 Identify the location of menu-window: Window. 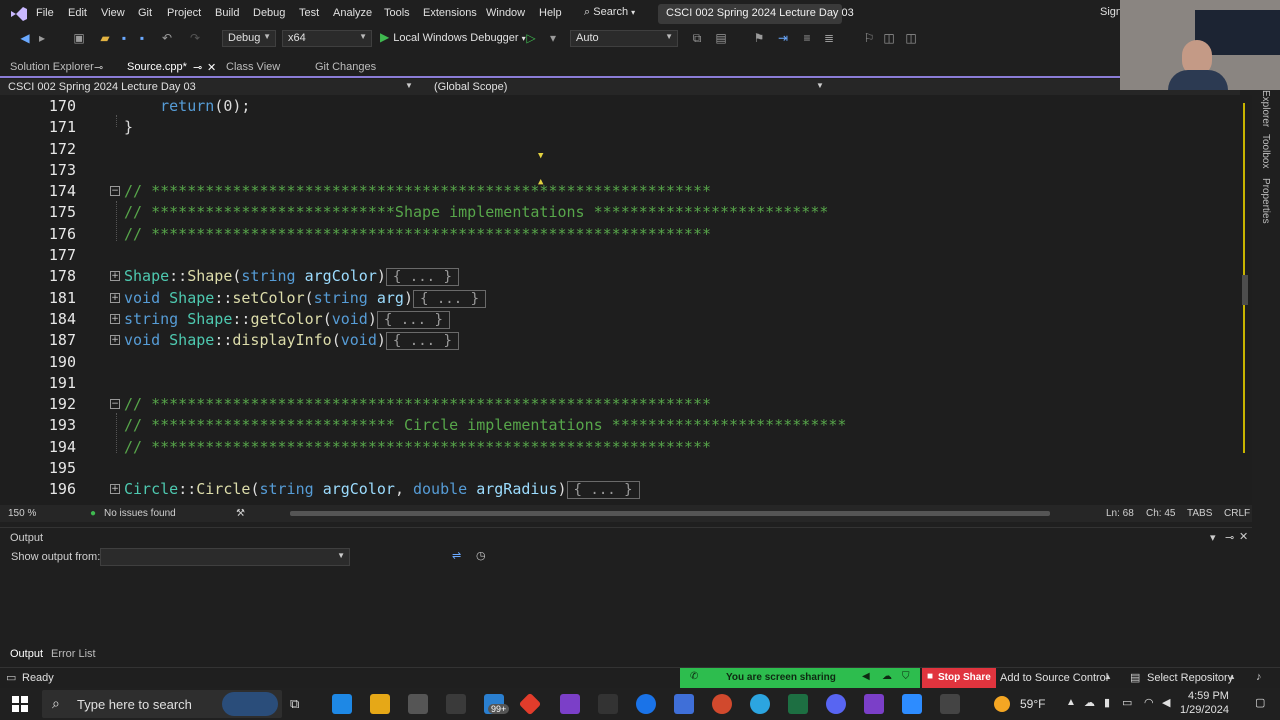
(505, 13).